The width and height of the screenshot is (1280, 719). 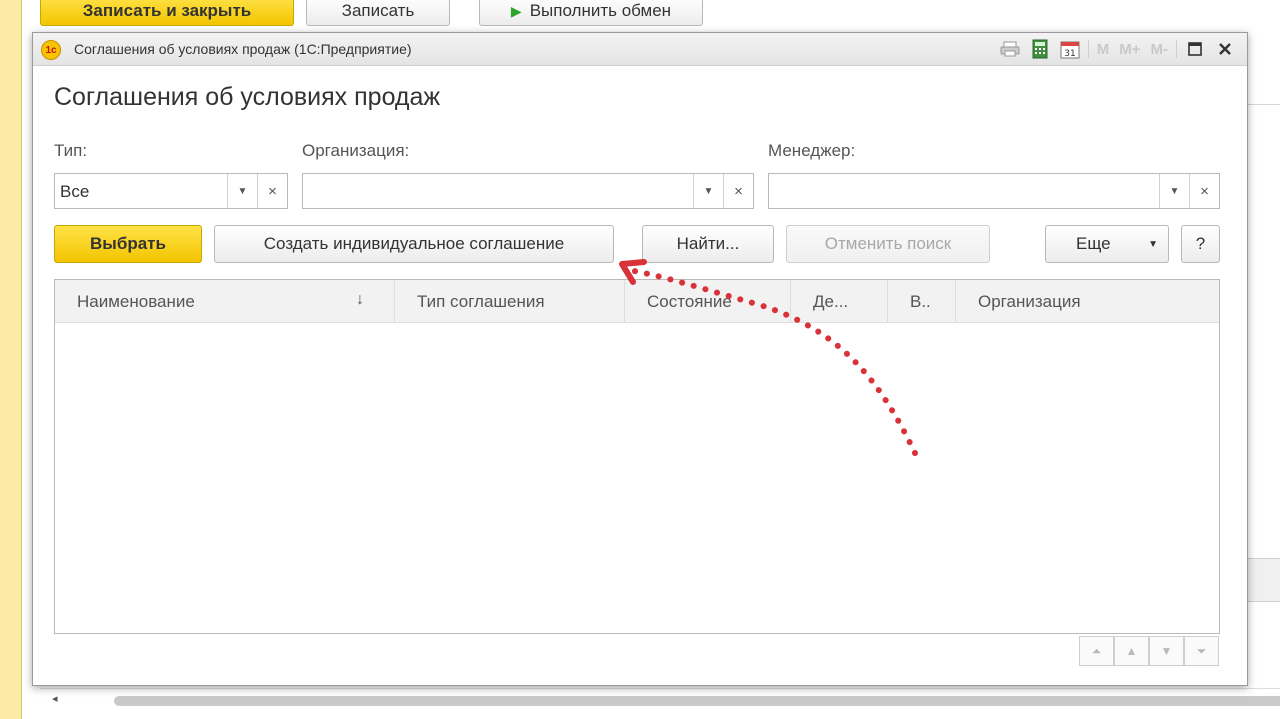 What do you see at coordinates (1088, 301) in the screenshot?
I see `column-header-organization: Организация` at bounding box center [1088, 301].